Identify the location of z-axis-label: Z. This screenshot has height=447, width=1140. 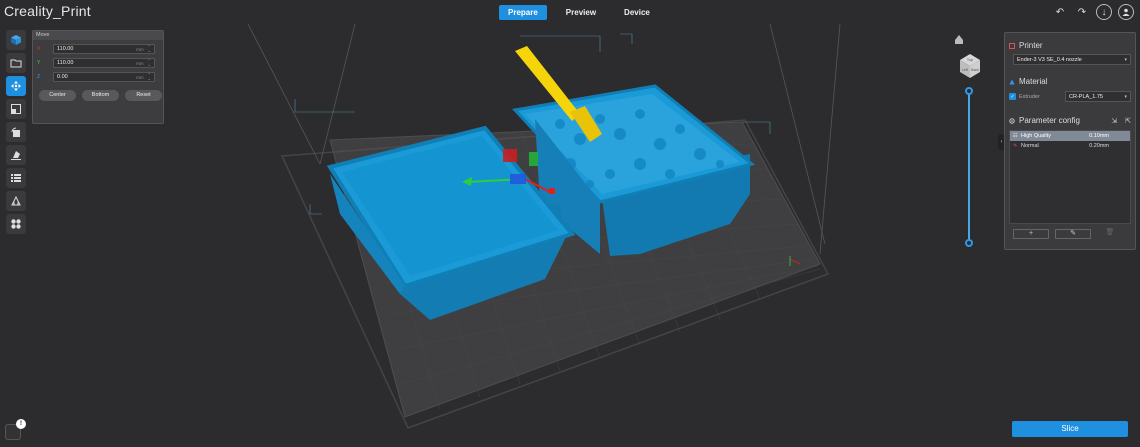
(39, 77).